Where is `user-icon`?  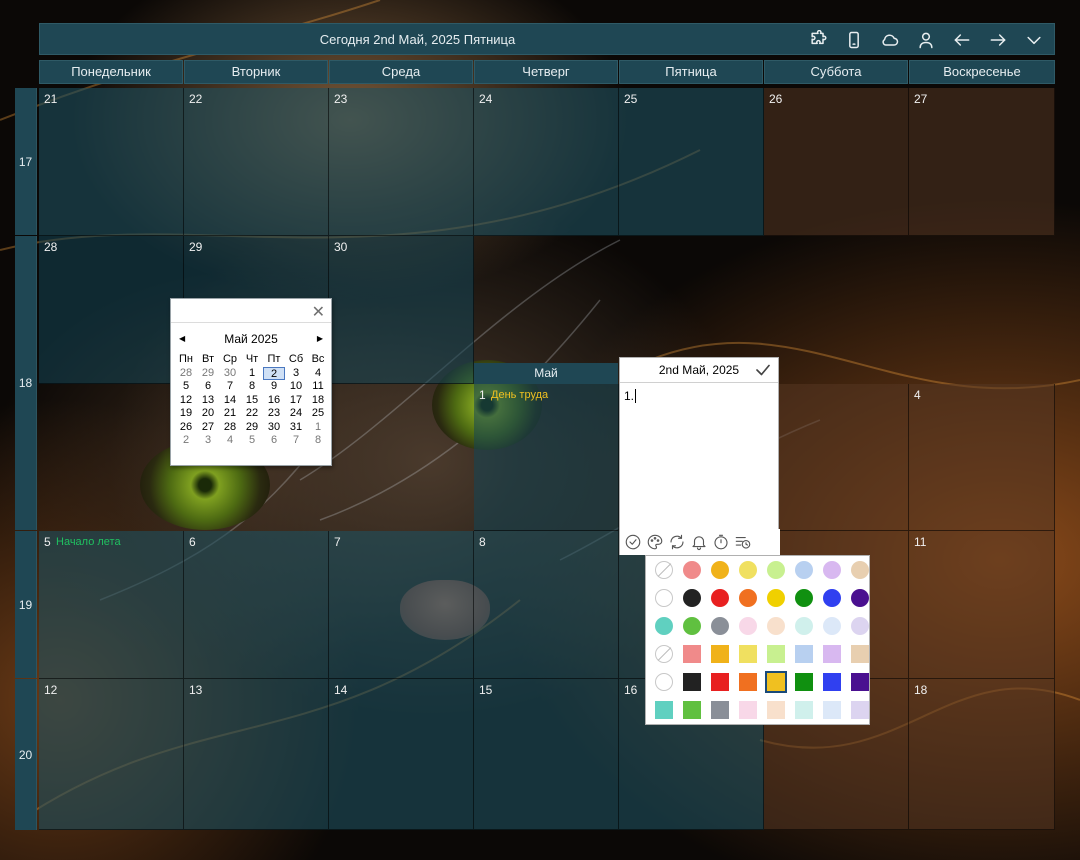
user-icon is located at coordinates (926, 40).